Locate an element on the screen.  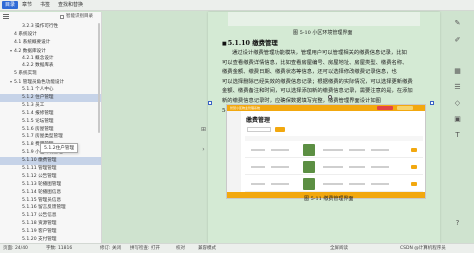
chevron-icon: › is located at coordinates (203, 149).